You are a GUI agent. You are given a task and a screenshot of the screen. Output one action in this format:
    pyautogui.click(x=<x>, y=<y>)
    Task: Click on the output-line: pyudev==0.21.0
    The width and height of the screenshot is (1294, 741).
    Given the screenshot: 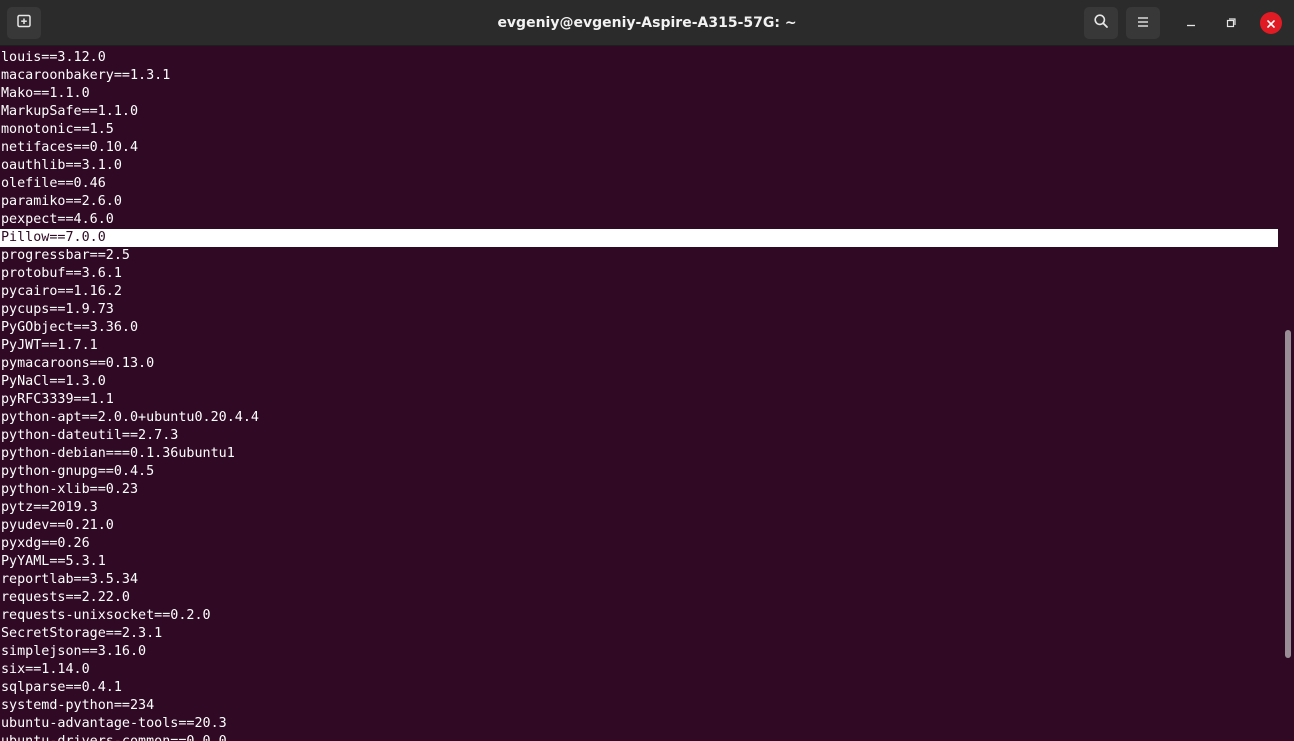 What is the action you would take?
    pyautogui.click(x=57, y=525)
    